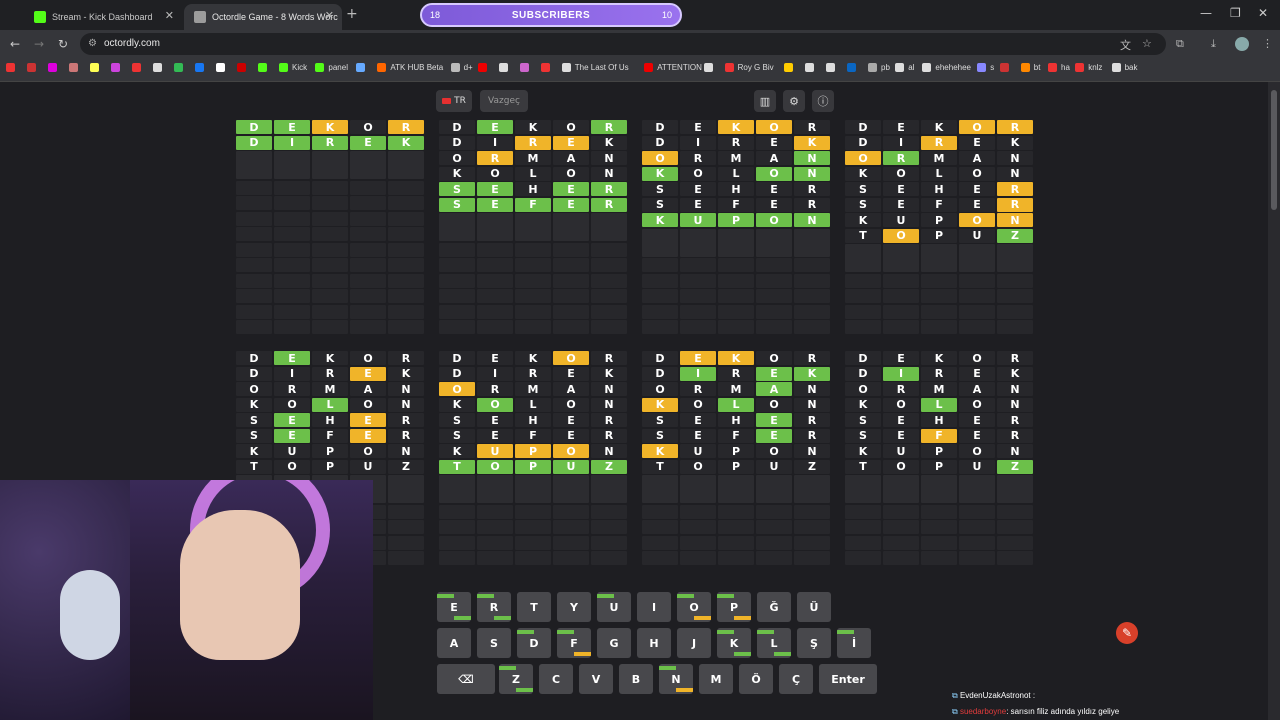 The height and width of the screenshot is (720, 1280). I want to click on key-m: M, so click(716, 679).